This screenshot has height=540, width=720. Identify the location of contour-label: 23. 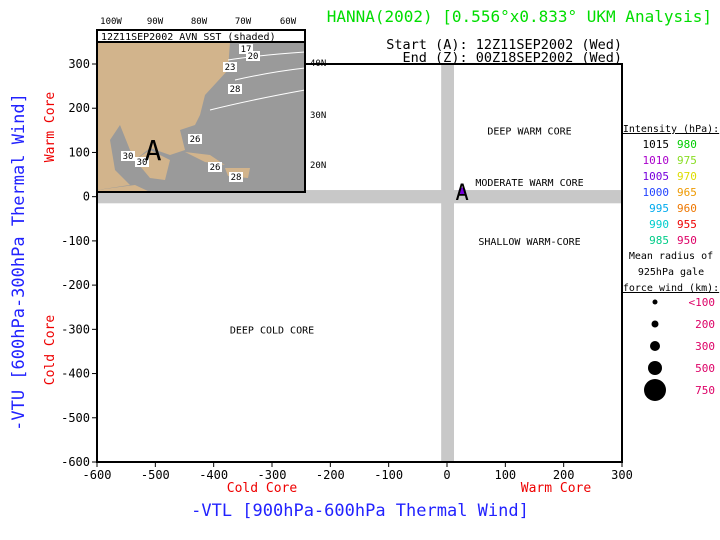
(230, 68).